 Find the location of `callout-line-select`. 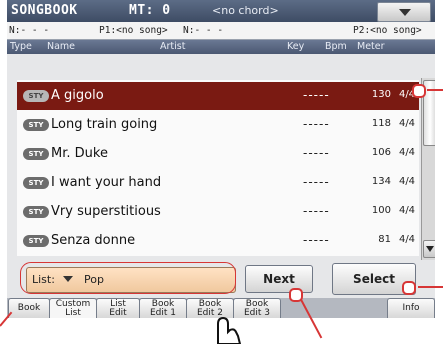

callout-line-select is located at coordinates (430, 287).